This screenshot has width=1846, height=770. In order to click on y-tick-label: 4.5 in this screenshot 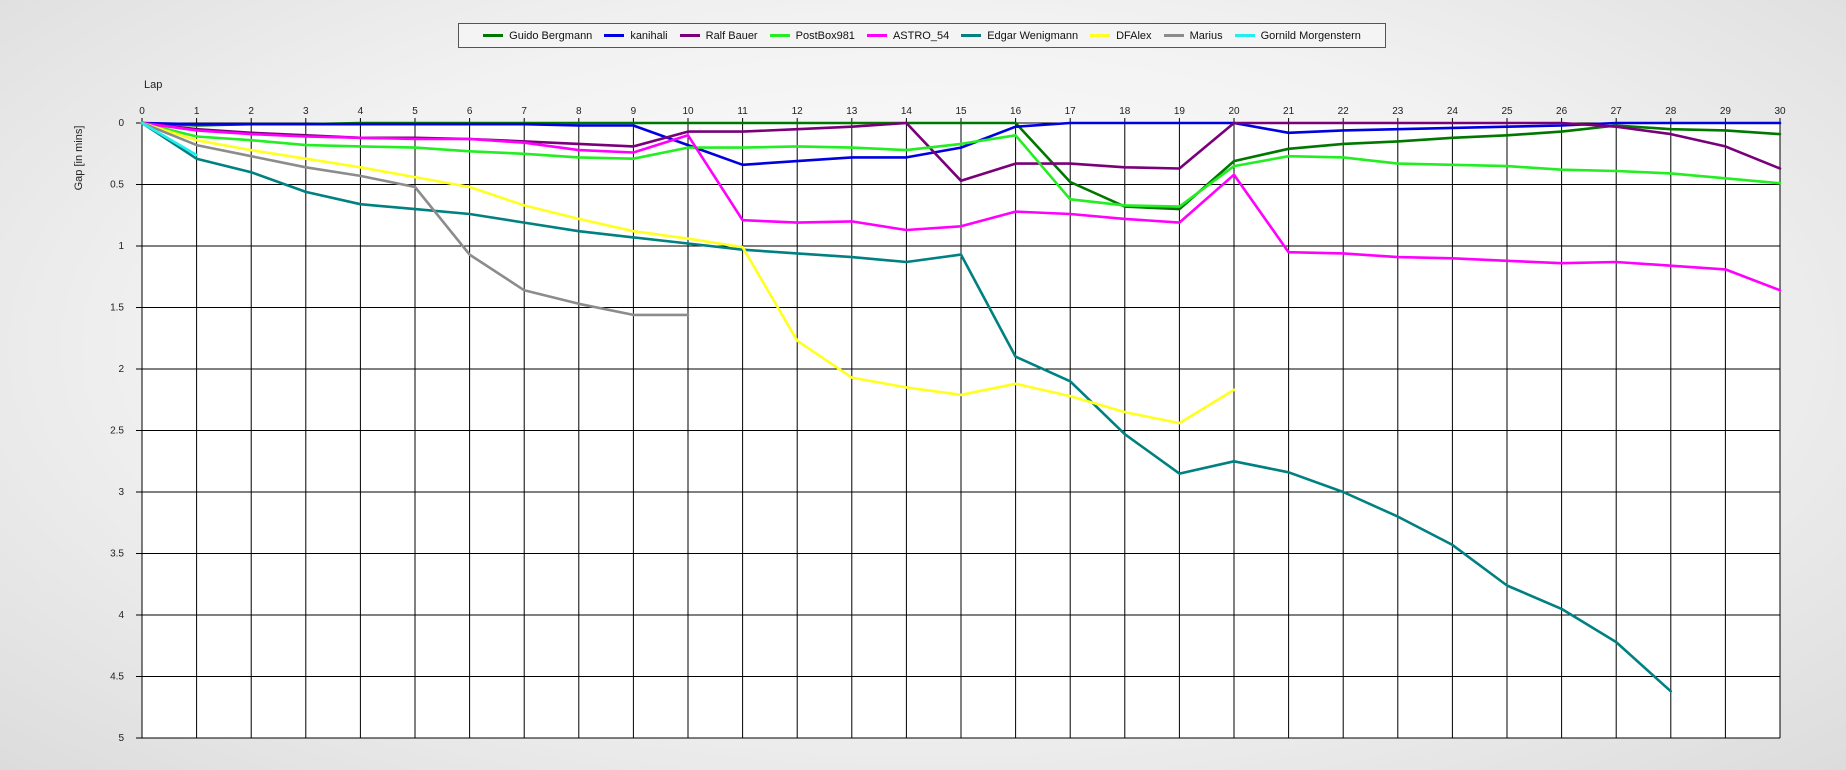, I will do `click(117, 677)`.